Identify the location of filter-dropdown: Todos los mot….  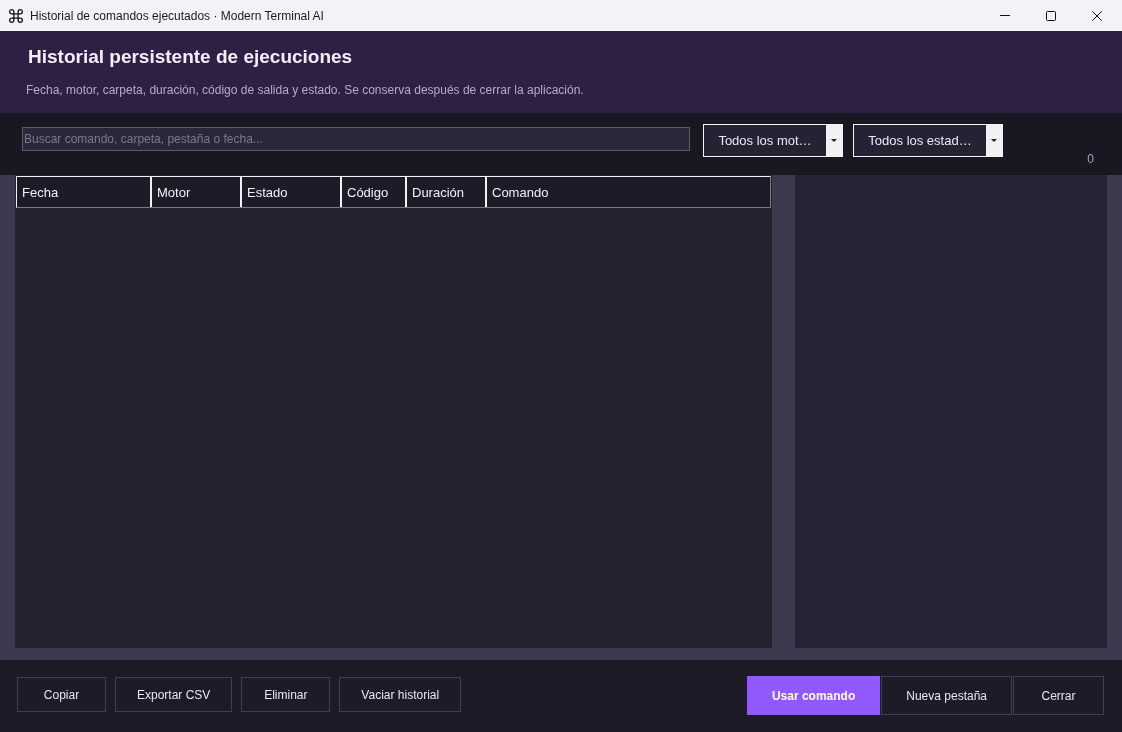
(773, 140).